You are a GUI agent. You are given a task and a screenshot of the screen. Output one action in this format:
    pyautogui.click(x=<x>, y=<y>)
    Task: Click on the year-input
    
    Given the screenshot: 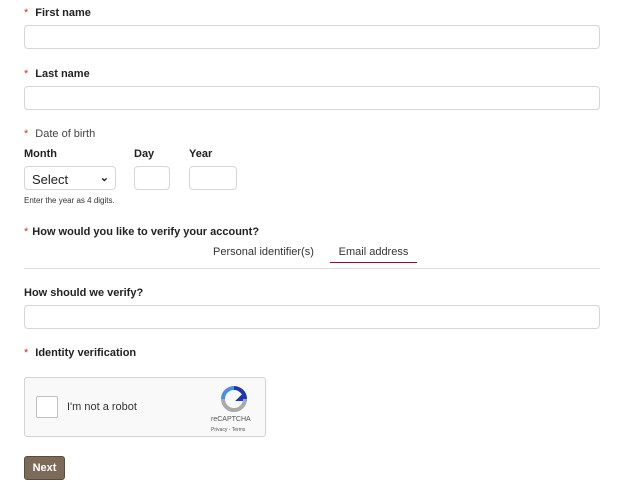 What is the action you would take?
    pyautogui.click(x=213, y=178)
    